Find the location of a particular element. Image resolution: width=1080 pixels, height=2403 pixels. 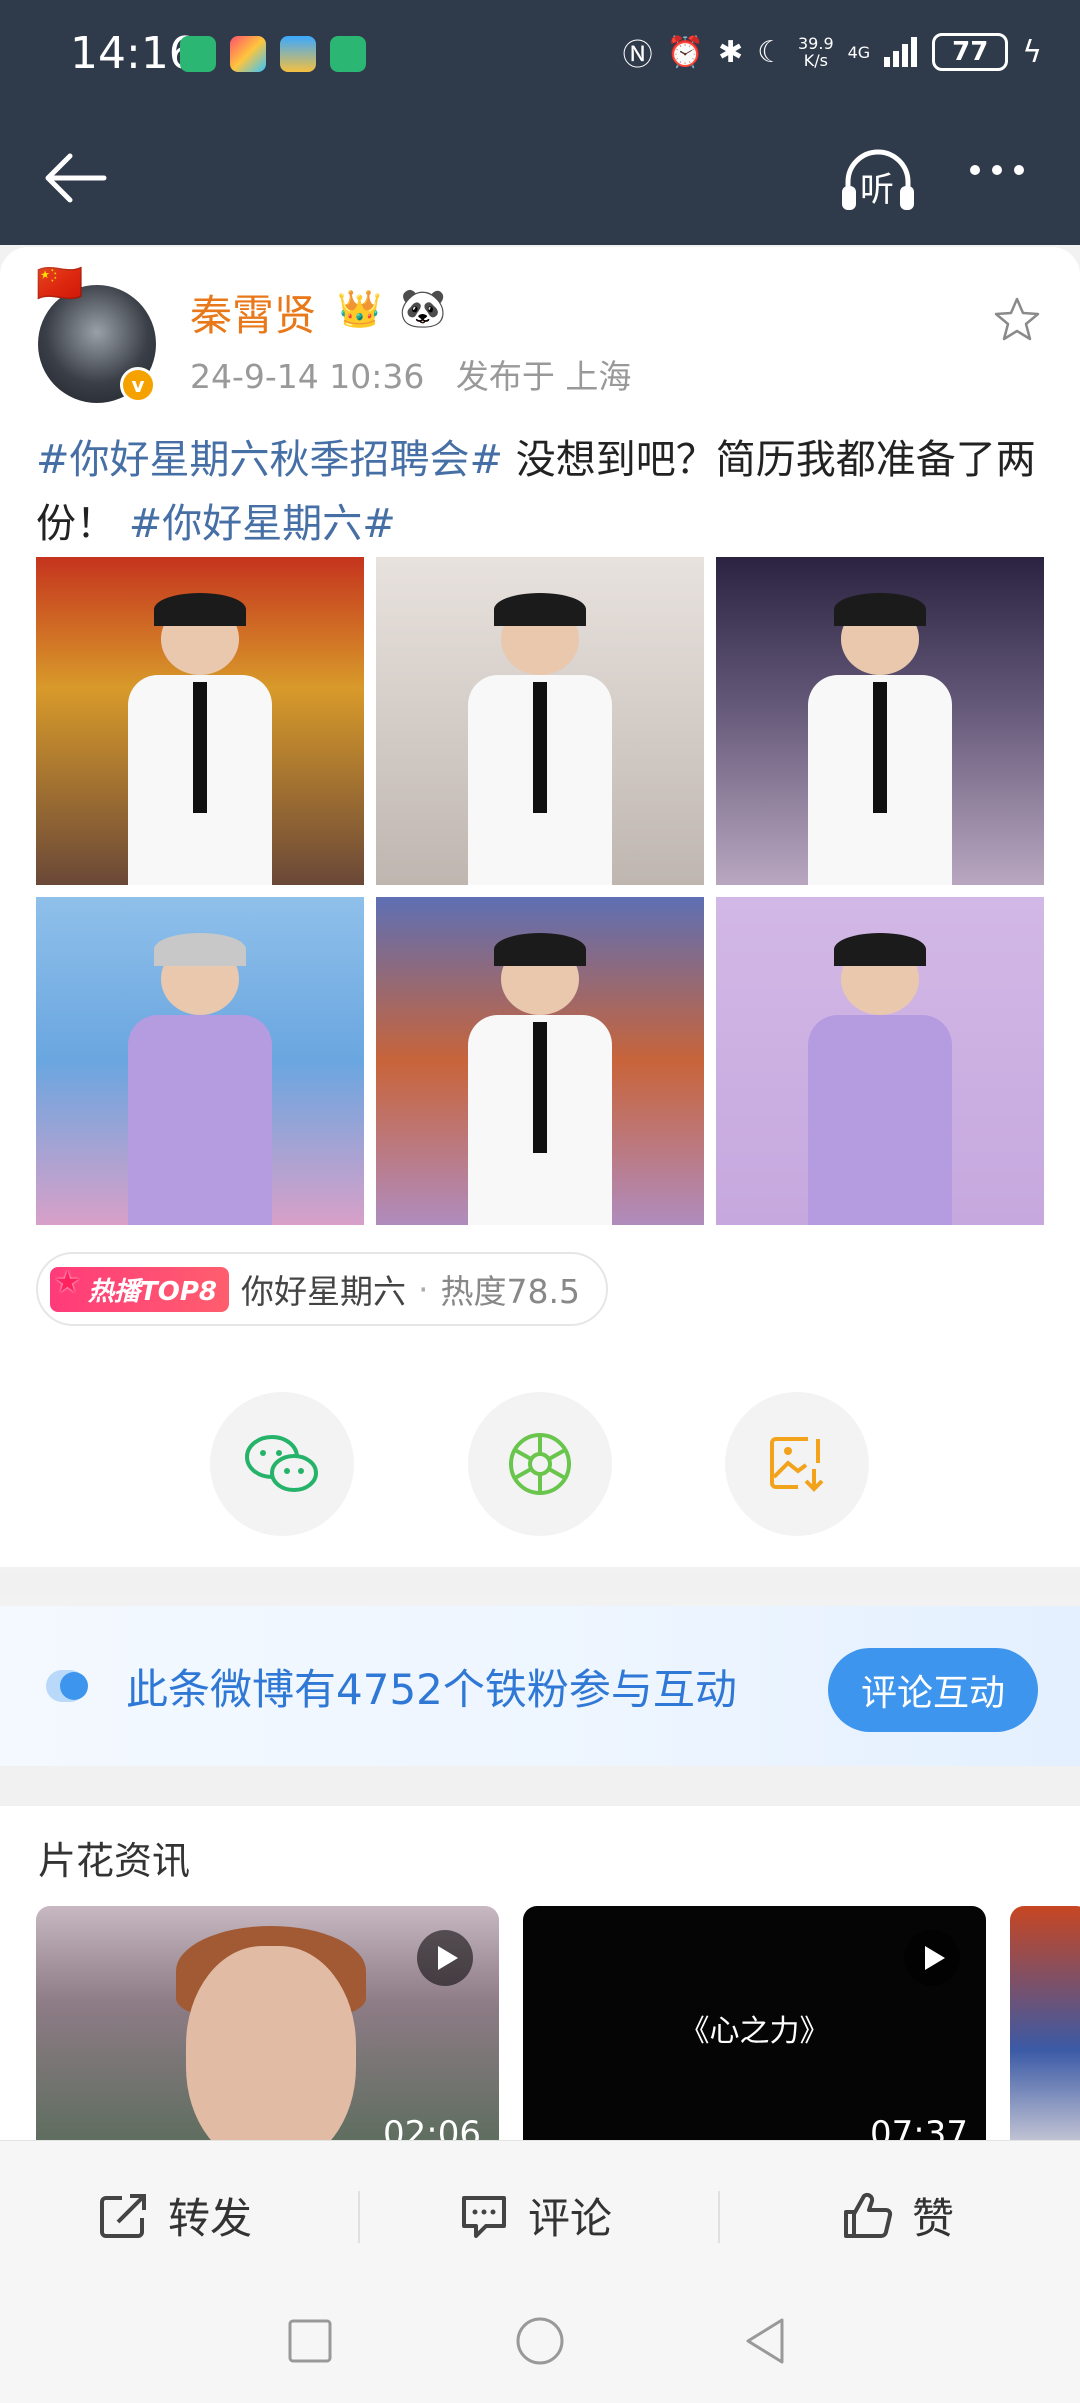

comment-button: 评论 is located at coordinates (535, 2215).